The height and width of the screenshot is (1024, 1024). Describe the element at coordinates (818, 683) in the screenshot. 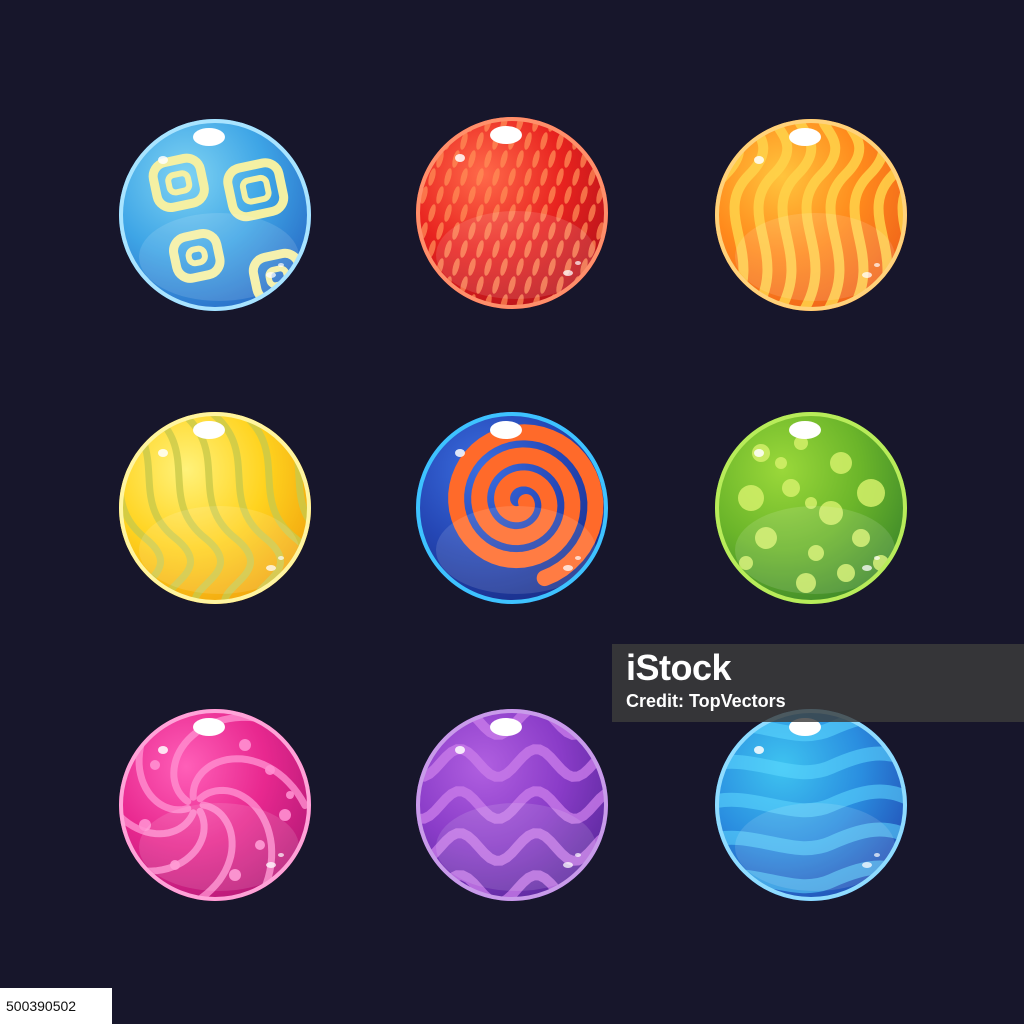

I see `watermark-banner: iStock Credit: TopVectors` at that location.